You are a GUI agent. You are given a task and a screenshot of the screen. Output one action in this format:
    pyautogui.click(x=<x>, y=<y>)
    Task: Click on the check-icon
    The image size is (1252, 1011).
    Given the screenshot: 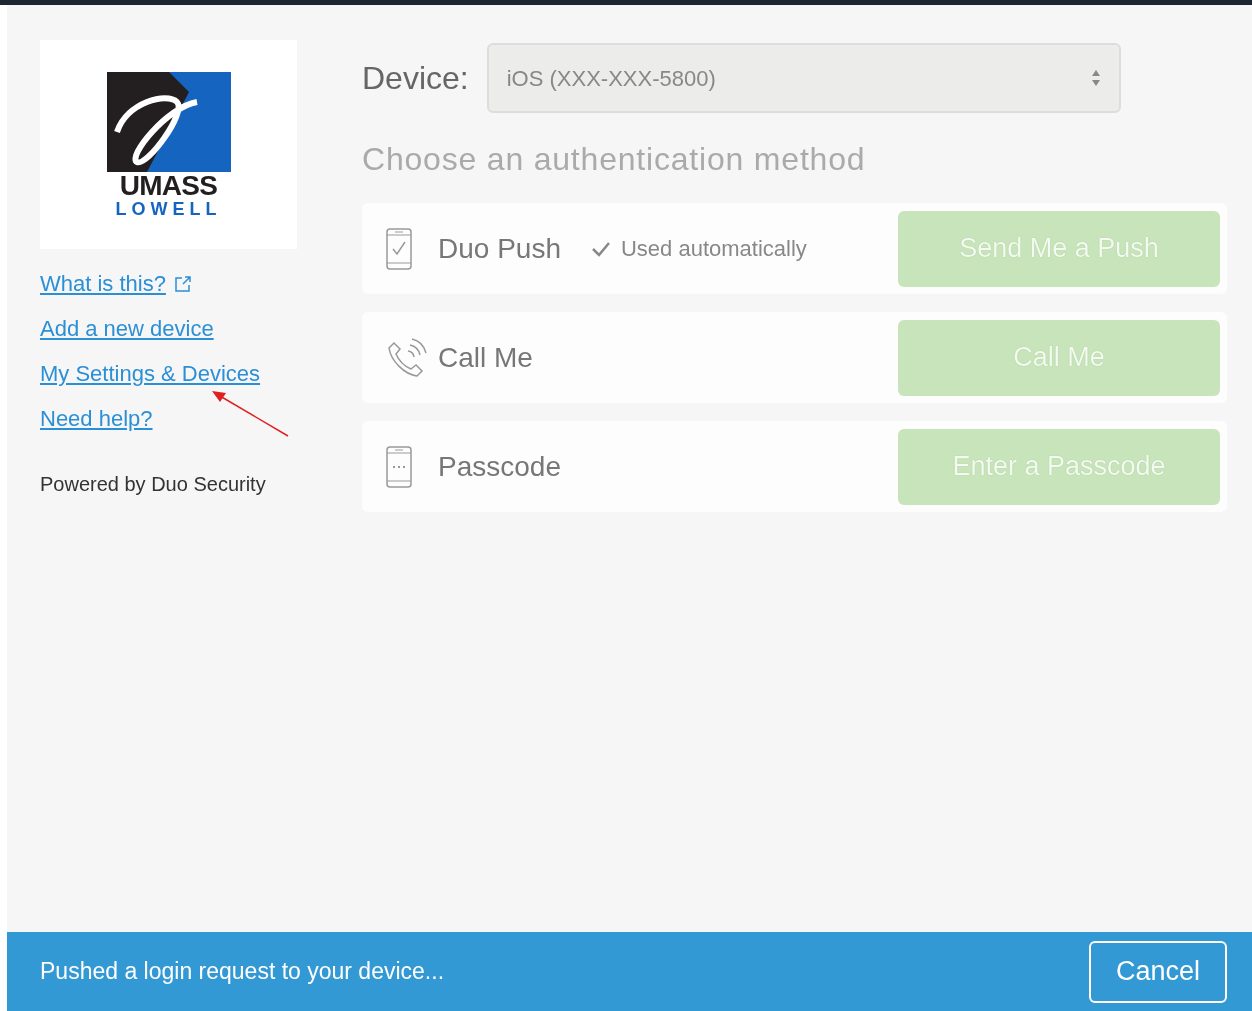 What is the action you would take?
    pyautogui.click(x=600, y=248)
    